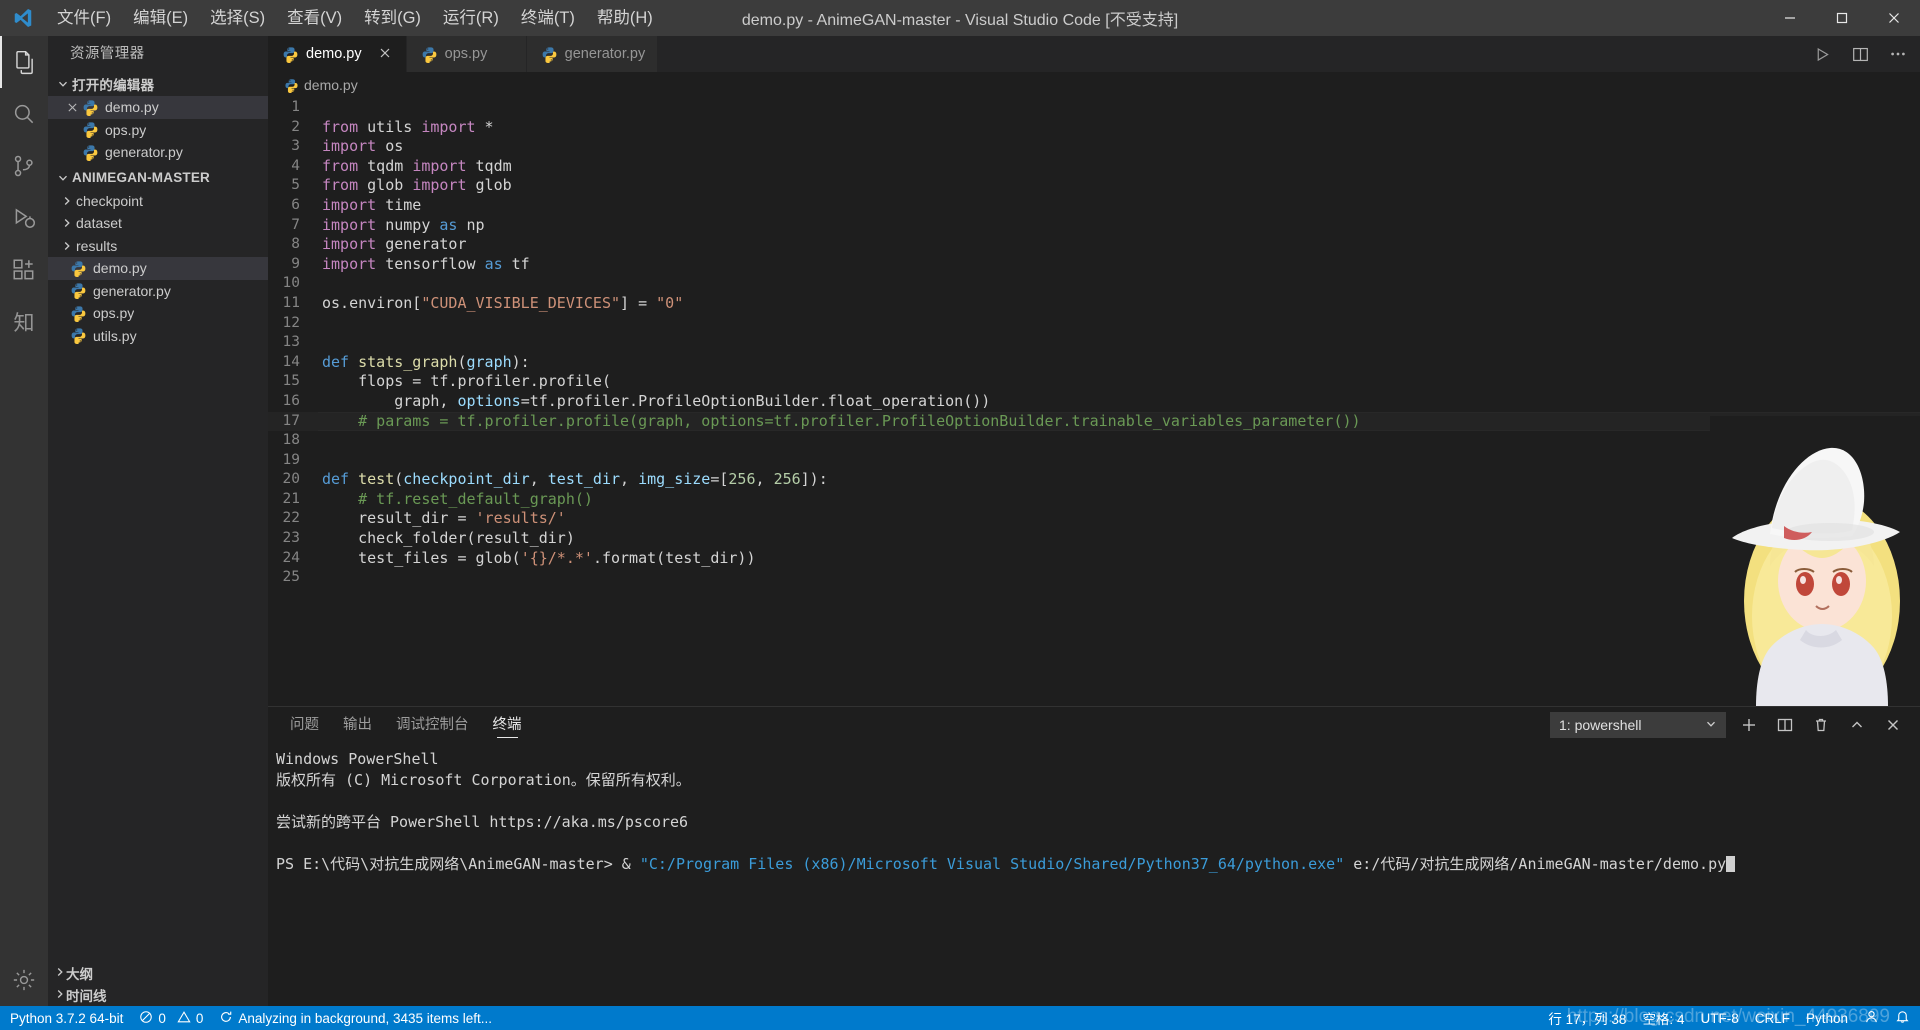  What do you see at coordinates (24, 114) in the screenshot?
I see `activity-search` at bounding box center [24, 114].